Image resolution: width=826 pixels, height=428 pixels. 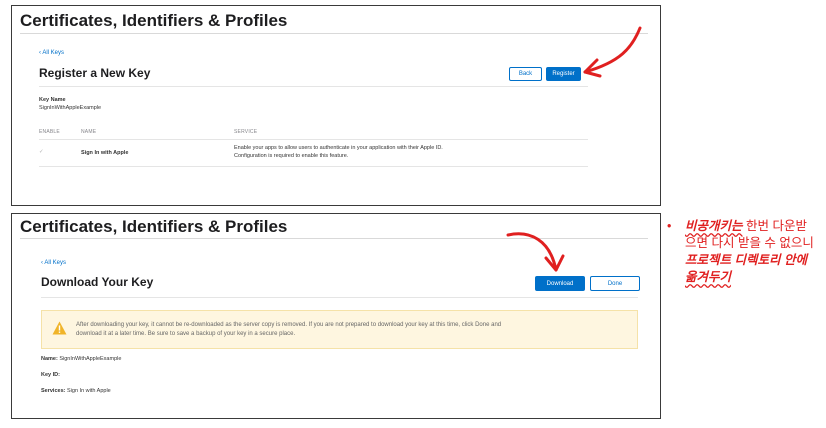 What do you see at coordinates (708, 277) in the screenshot?
I see `annotation-emphasis-3: 옮겨두기` at bounding box center [708, 277].